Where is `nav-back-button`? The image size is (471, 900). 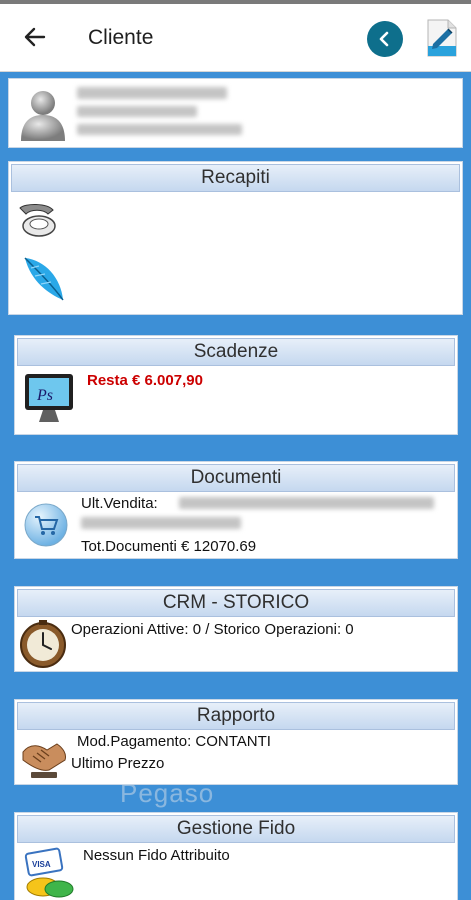 nav-back-button is located at coordinates (385, 39).